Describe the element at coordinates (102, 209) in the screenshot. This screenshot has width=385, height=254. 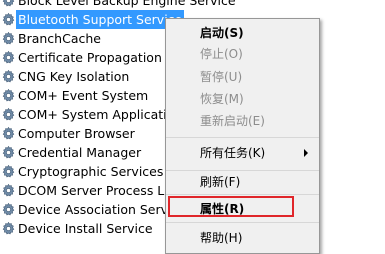
I see `service-name: Device Association Service` at that location.